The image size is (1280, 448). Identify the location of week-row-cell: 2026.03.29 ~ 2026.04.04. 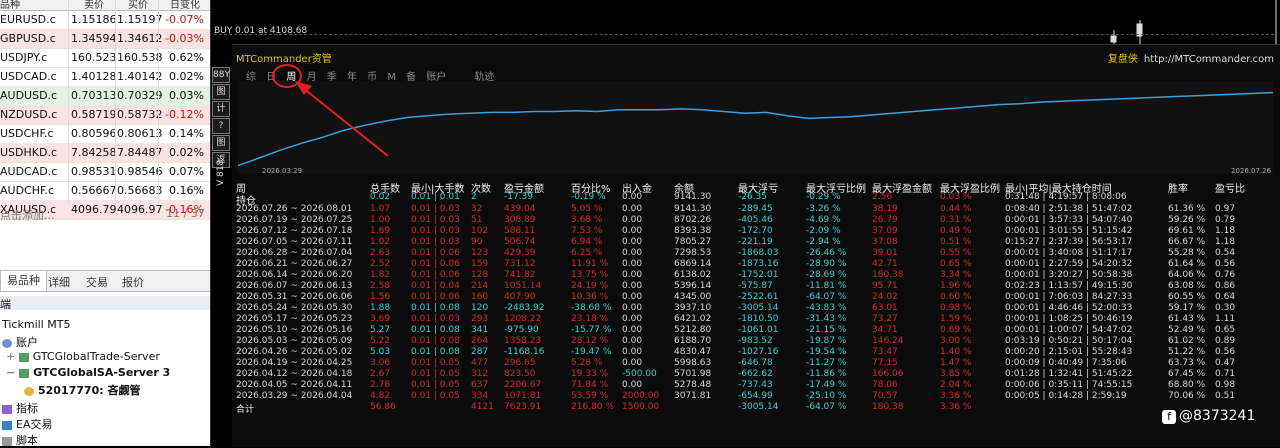
(294, 396).